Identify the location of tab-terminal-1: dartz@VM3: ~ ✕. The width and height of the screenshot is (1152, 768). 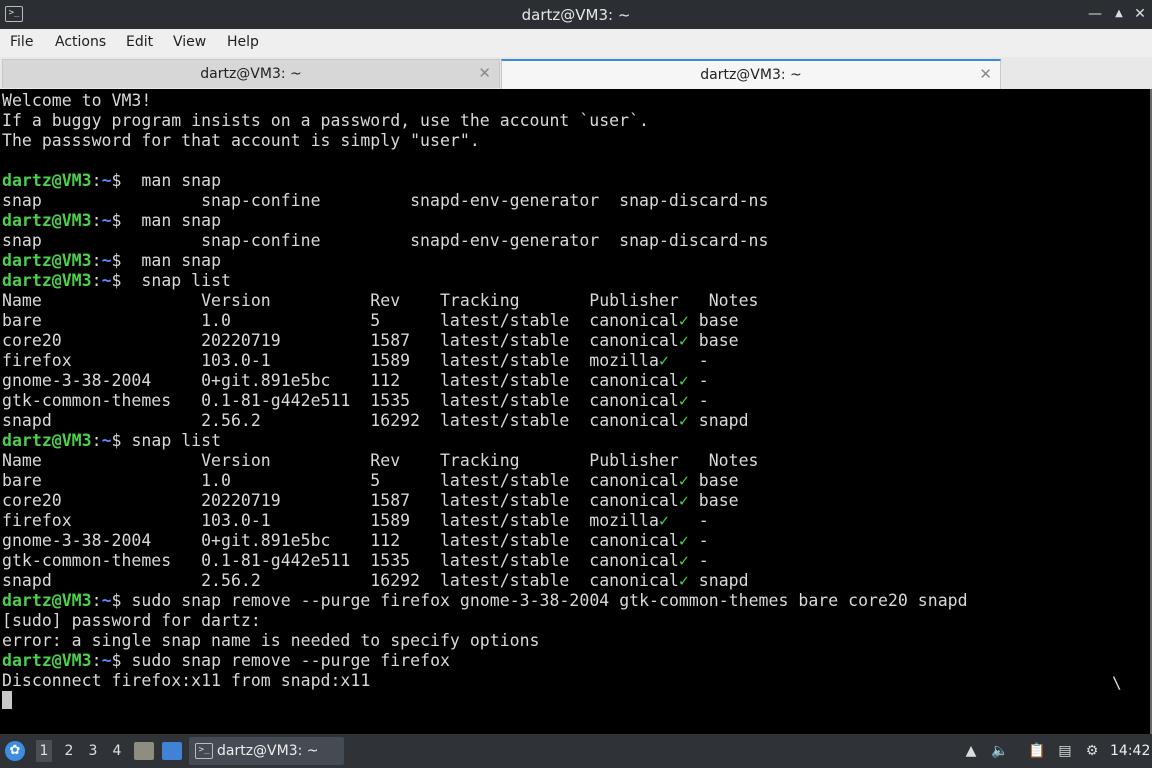
(251, 73).